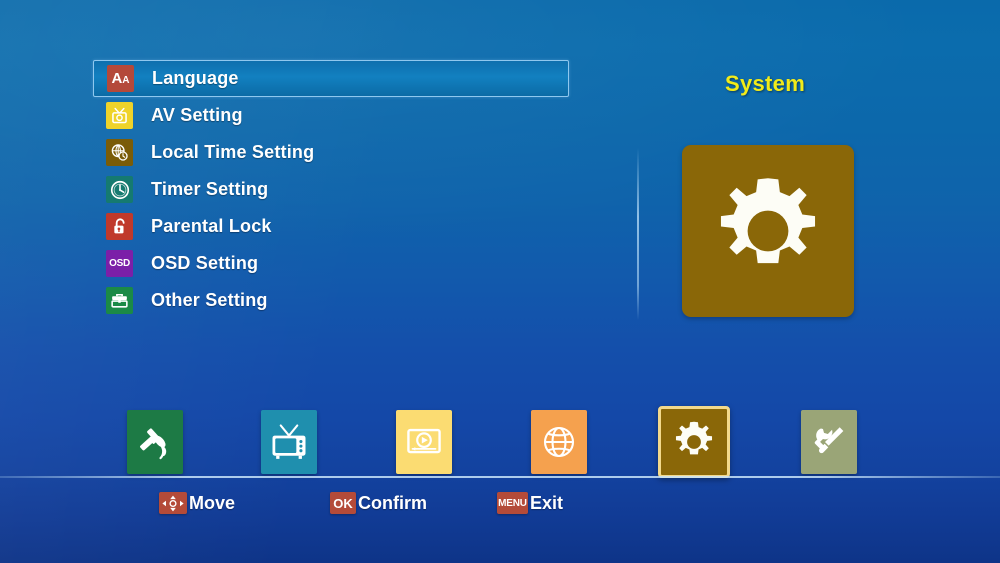 The image size is (1000, 563). What do you see at coordinates (197, 115) in the screenshot?
I see `menu-item-label: AV Setting` at bounding box center [197, 115].